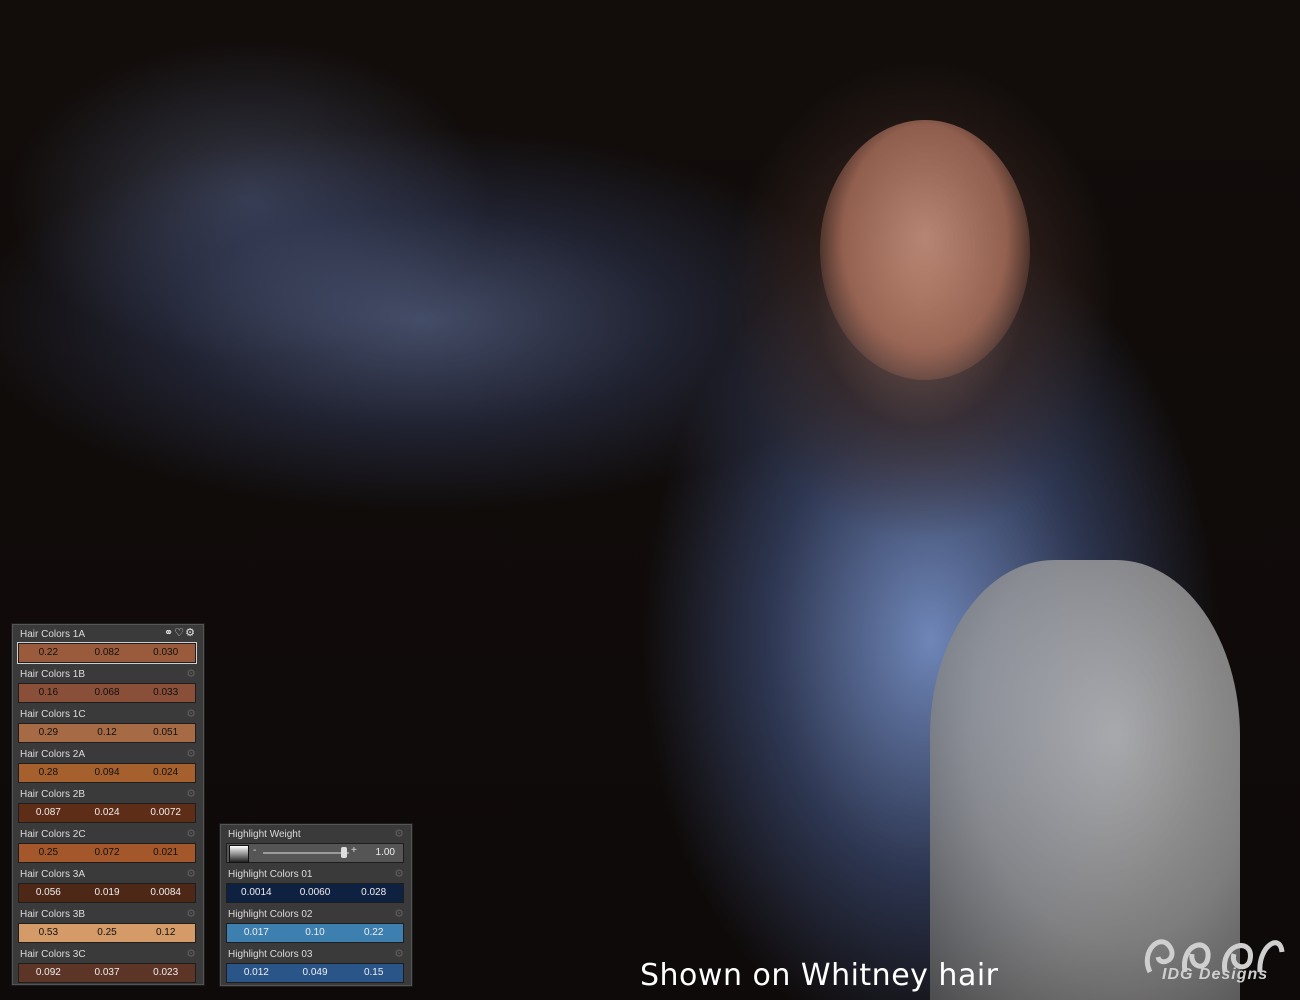  I want to click on property-hair-colors-1c: Hair Colors 1C ⚙ 0.29 0.12 0.051, so click(108, 724).